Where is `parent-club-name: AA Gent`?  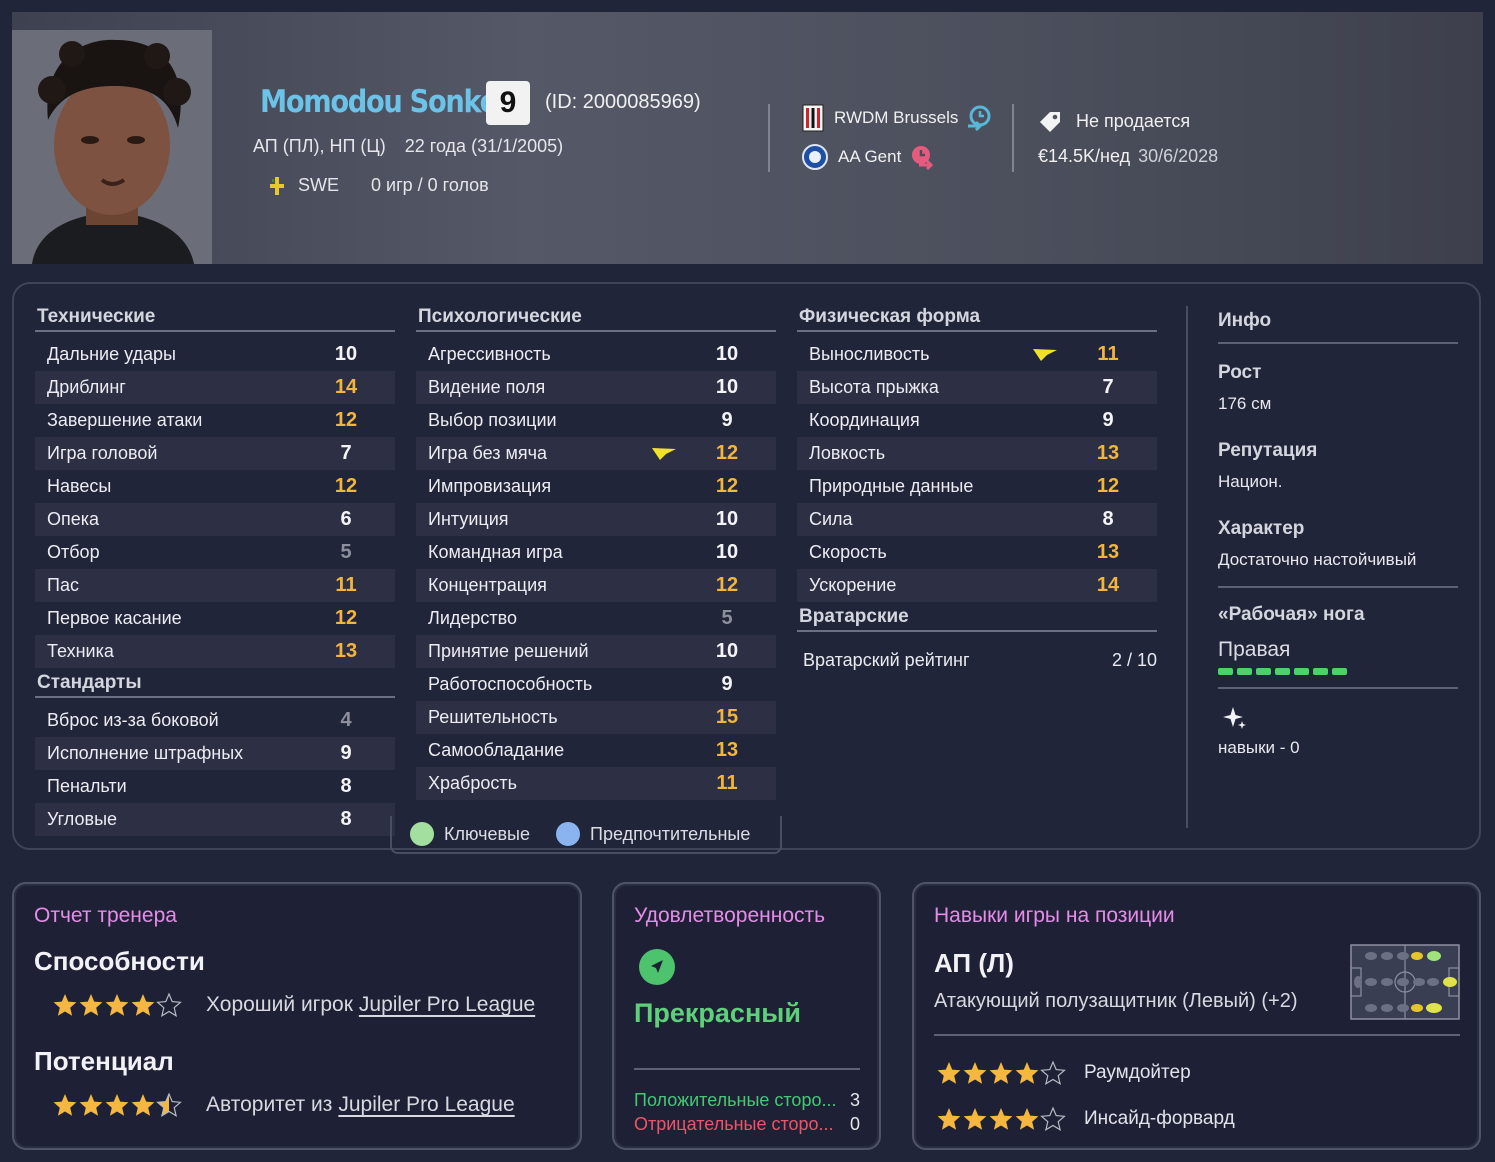 parent-club-name: AA Gent is located at coordinates (869, 157).